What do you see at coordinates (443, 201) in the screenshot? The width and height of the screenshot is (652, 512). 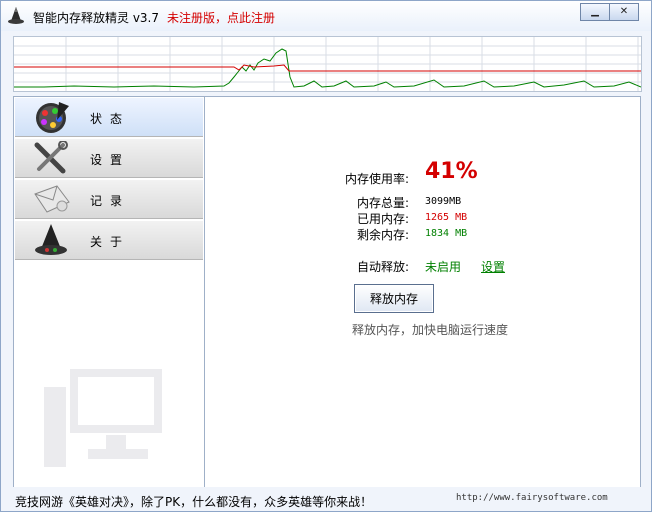 I see `total-memory-value: 3099MB` at bounding box center [443, 201].